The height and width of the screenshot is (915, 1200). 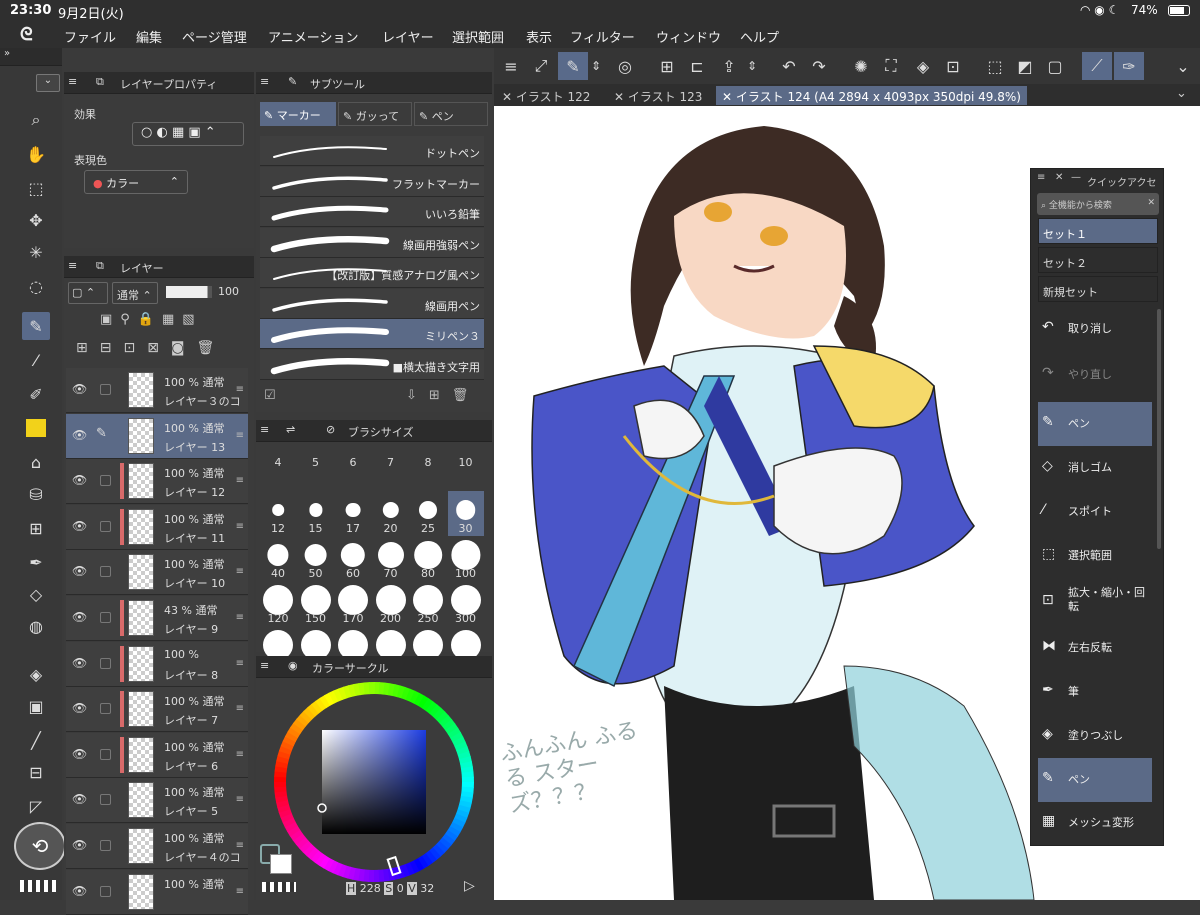 I want to click on quick-access-set: セット２, so click(x=1098, y=260).